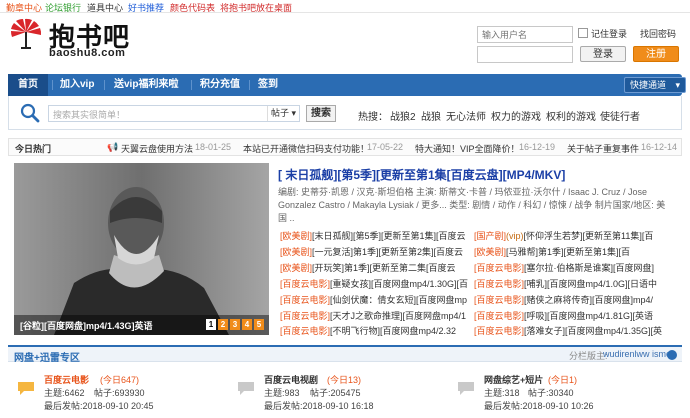  I want to click on thread-title: [落难女子][百度网盘mp4/1.35G][英, so click(593, 331).